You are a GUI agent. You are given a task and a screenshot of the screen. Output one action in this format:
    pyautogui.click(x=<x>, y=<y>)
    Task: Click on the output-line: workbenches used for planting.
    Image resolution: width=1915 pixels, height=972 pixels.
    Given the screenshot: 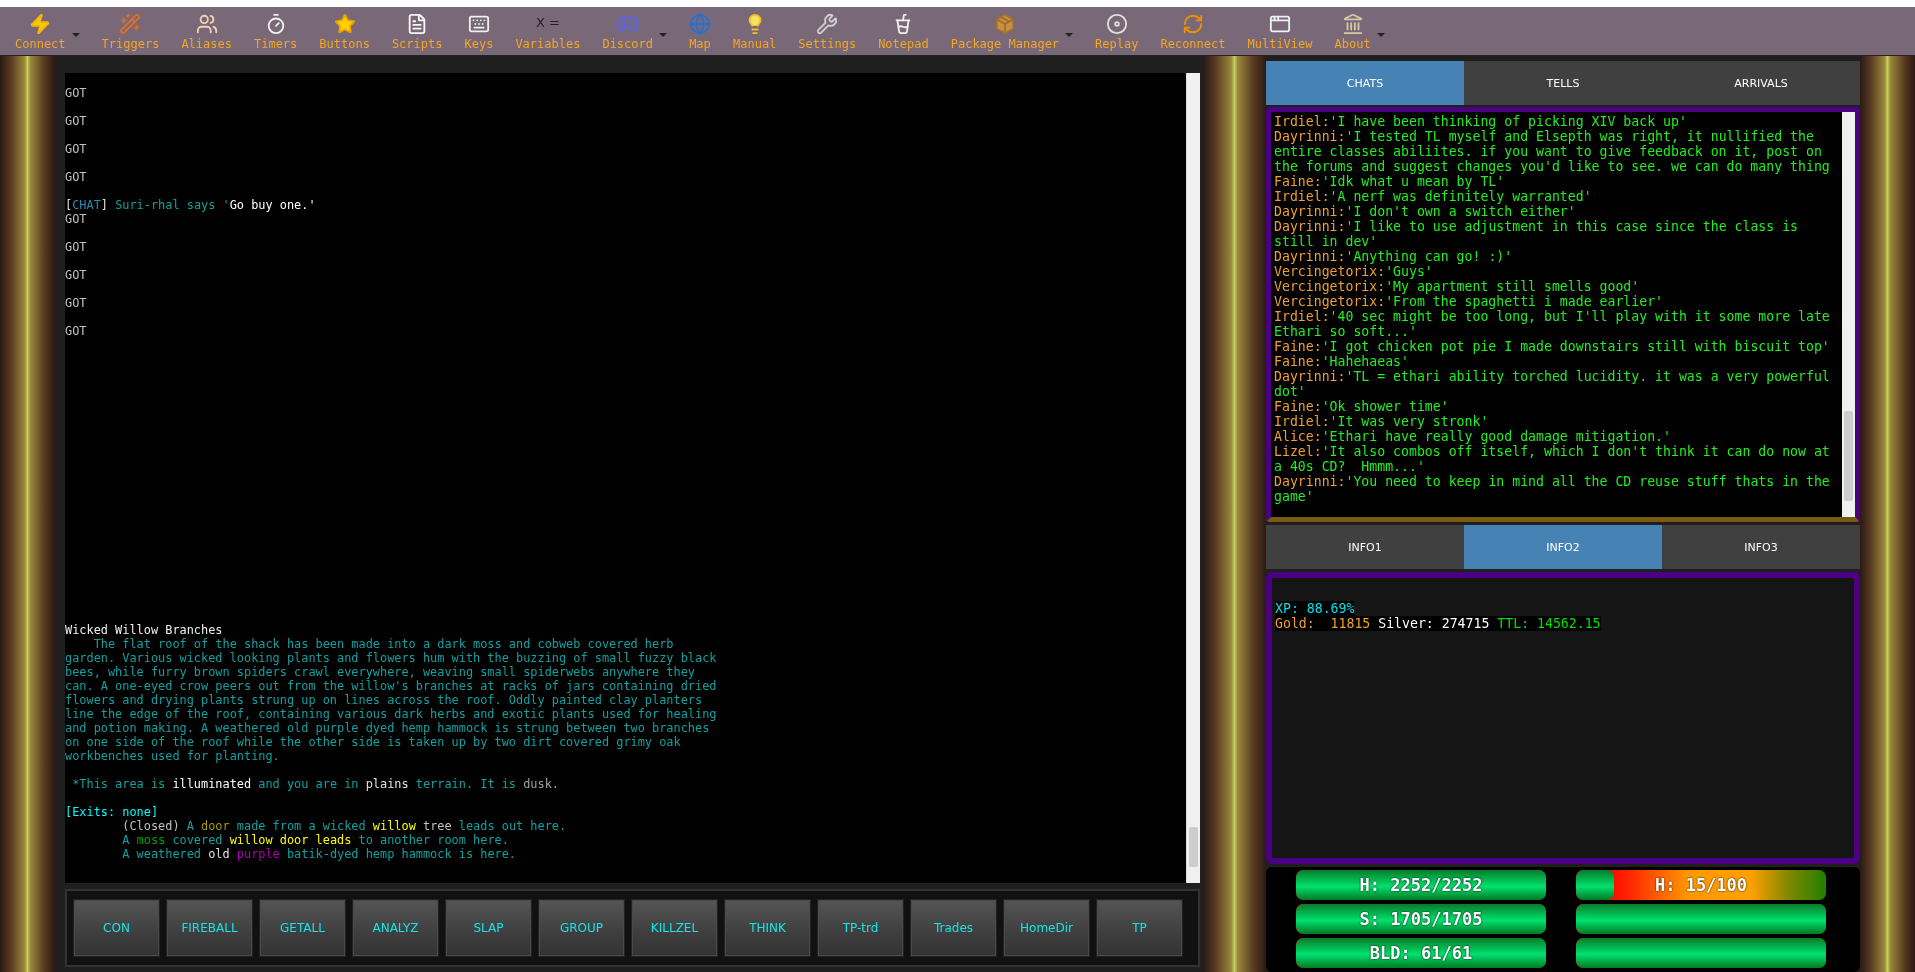 What is the action you would take?
    pyautogui.click(x=172, y=757)
    